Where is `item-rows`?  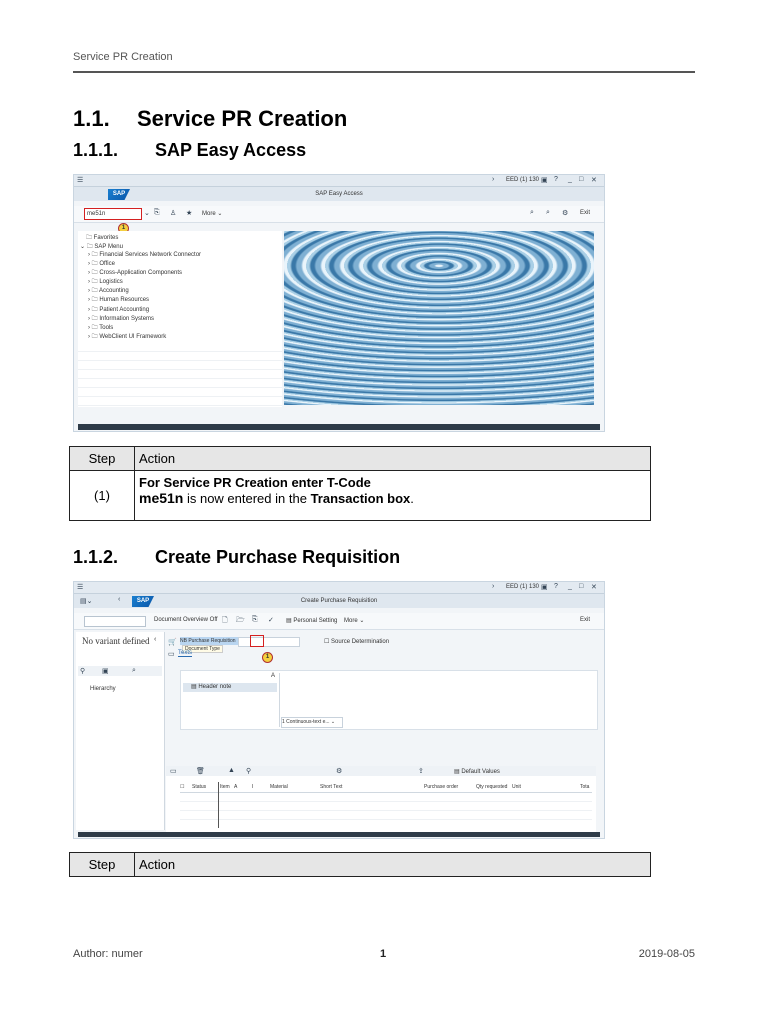
item-rows is located at coordinates (386, 810).